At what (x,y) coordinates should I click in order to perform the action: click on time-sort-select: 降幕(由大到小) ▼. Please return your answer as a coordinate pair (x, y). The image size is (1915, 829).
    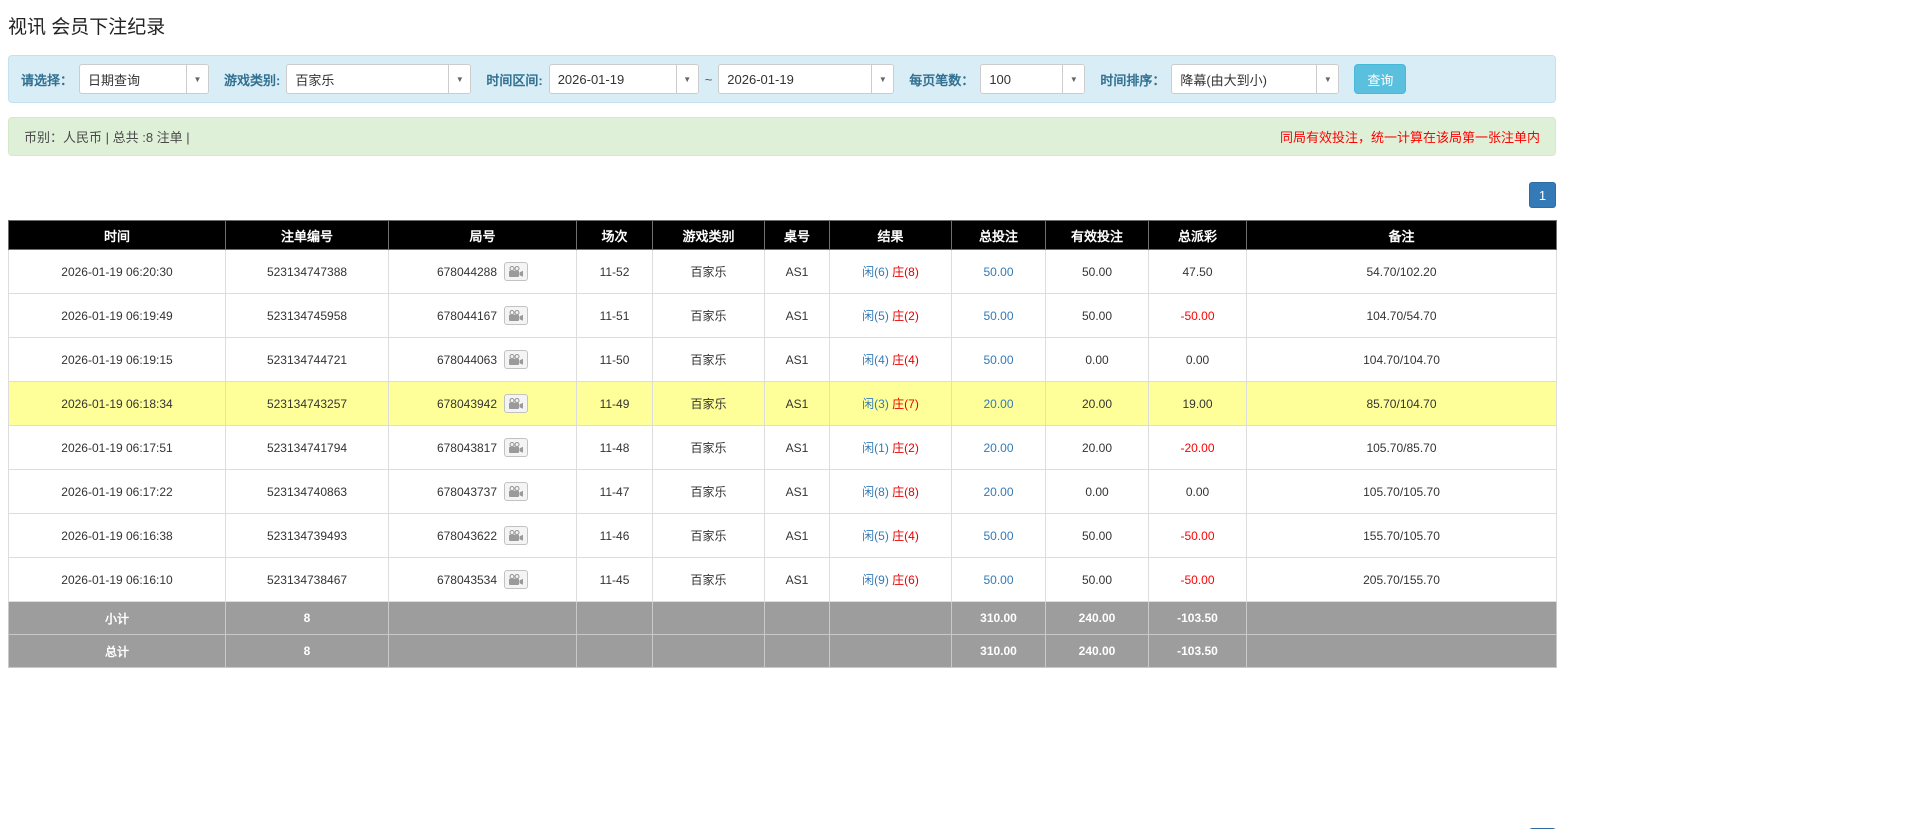
    Looking at the image, I should click on (1255, 79).